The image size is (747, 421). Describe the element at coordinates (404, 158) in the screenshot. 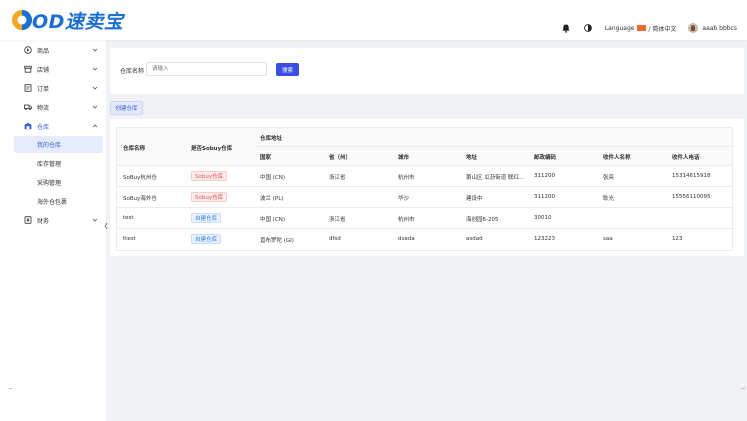

I see `col-header-city: 城市` at that location.